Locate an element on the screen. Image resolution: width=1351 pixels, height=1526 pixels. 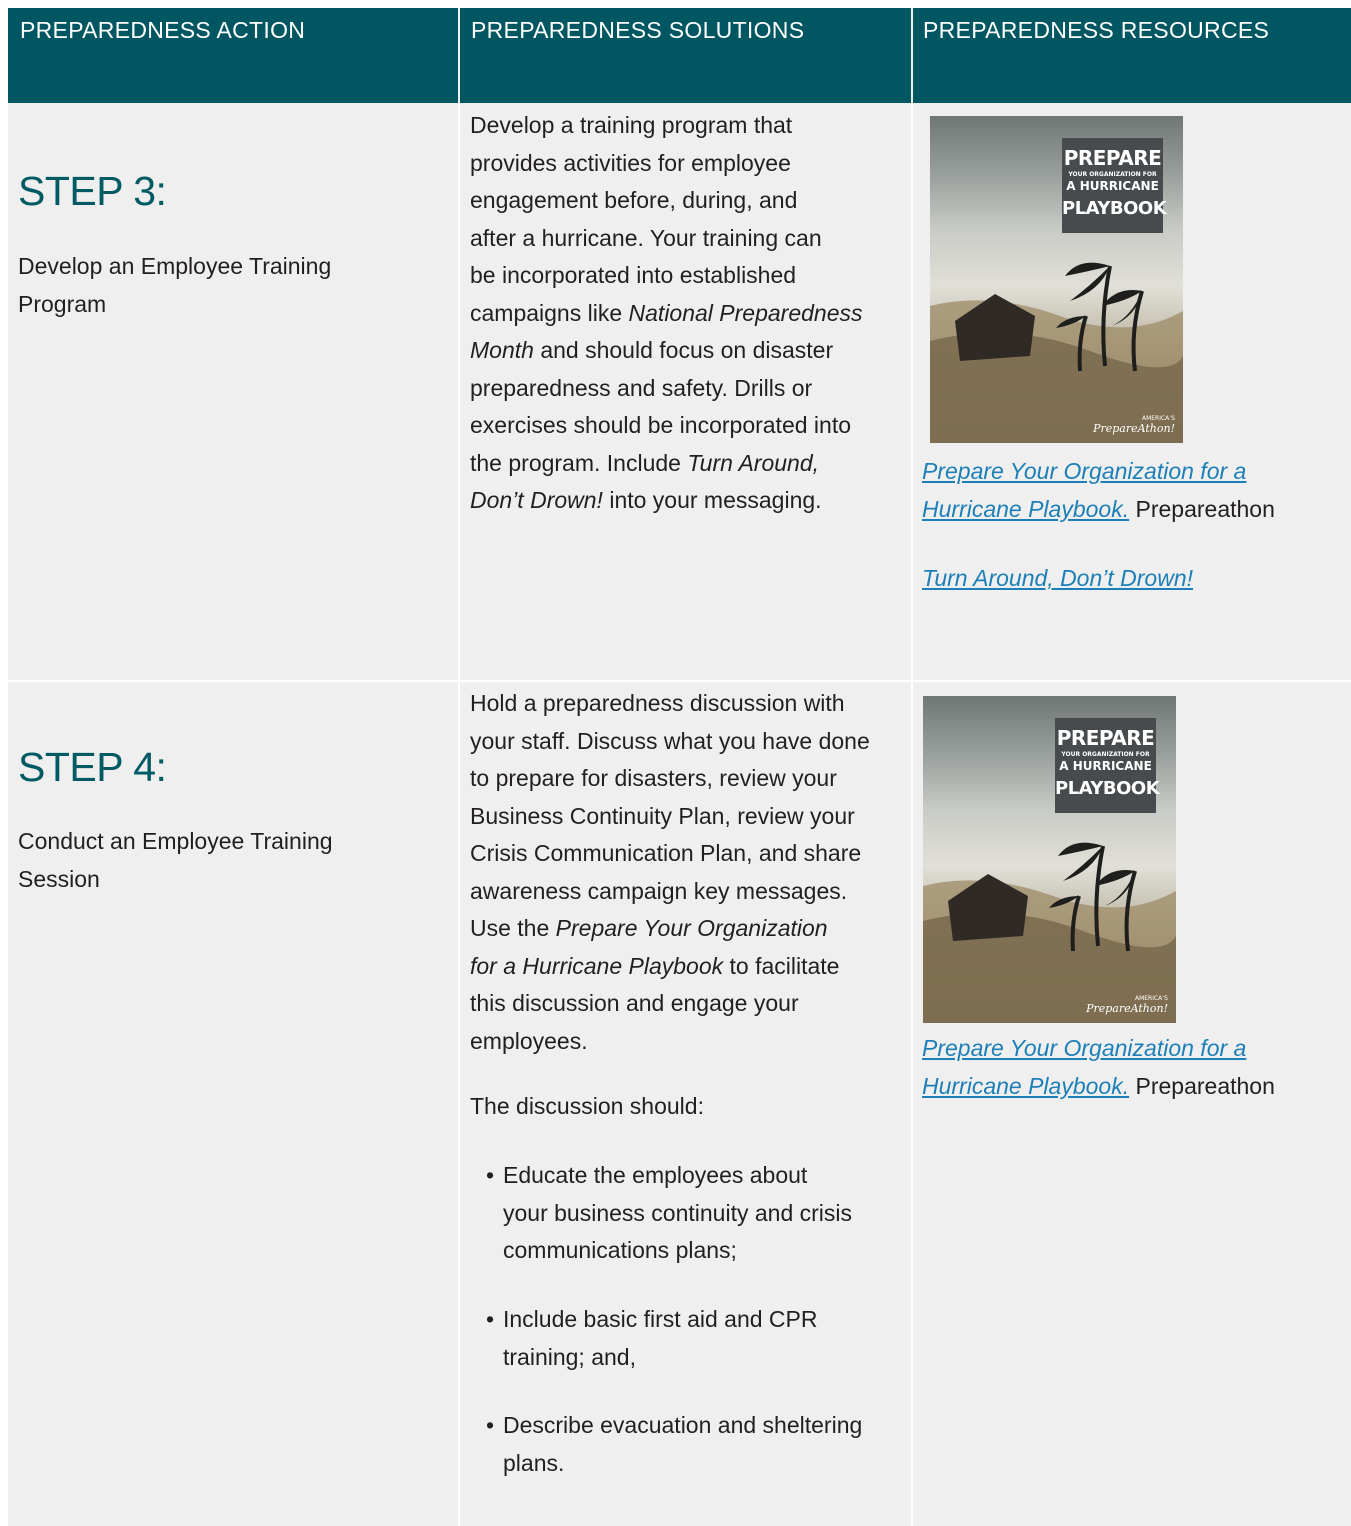
turn-around-dont-drown-link: Turn Around, Don’t Drown! is located at coordinates (1057, 578).